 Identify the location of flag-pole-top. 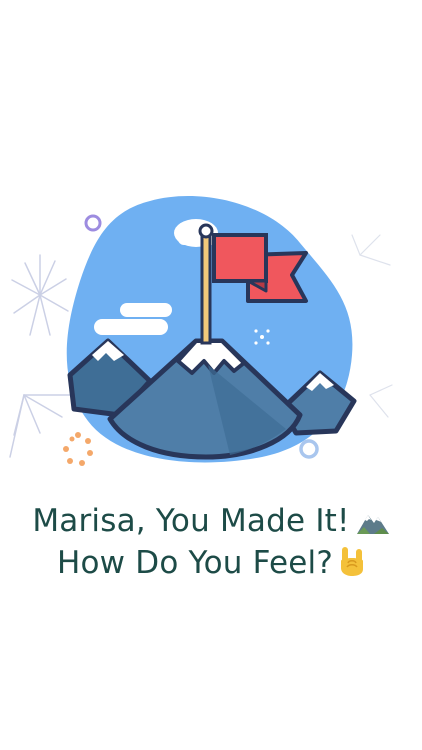
(206, 231).